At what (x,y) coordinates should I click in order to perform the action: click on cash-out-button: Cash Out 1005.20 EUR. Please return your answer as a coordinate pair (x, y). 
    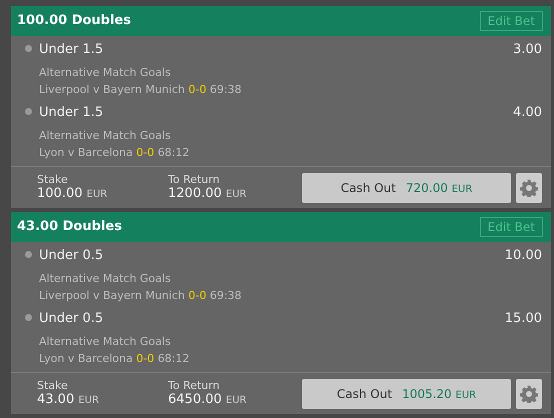
    Looking at the image, I should click on (406, 393).